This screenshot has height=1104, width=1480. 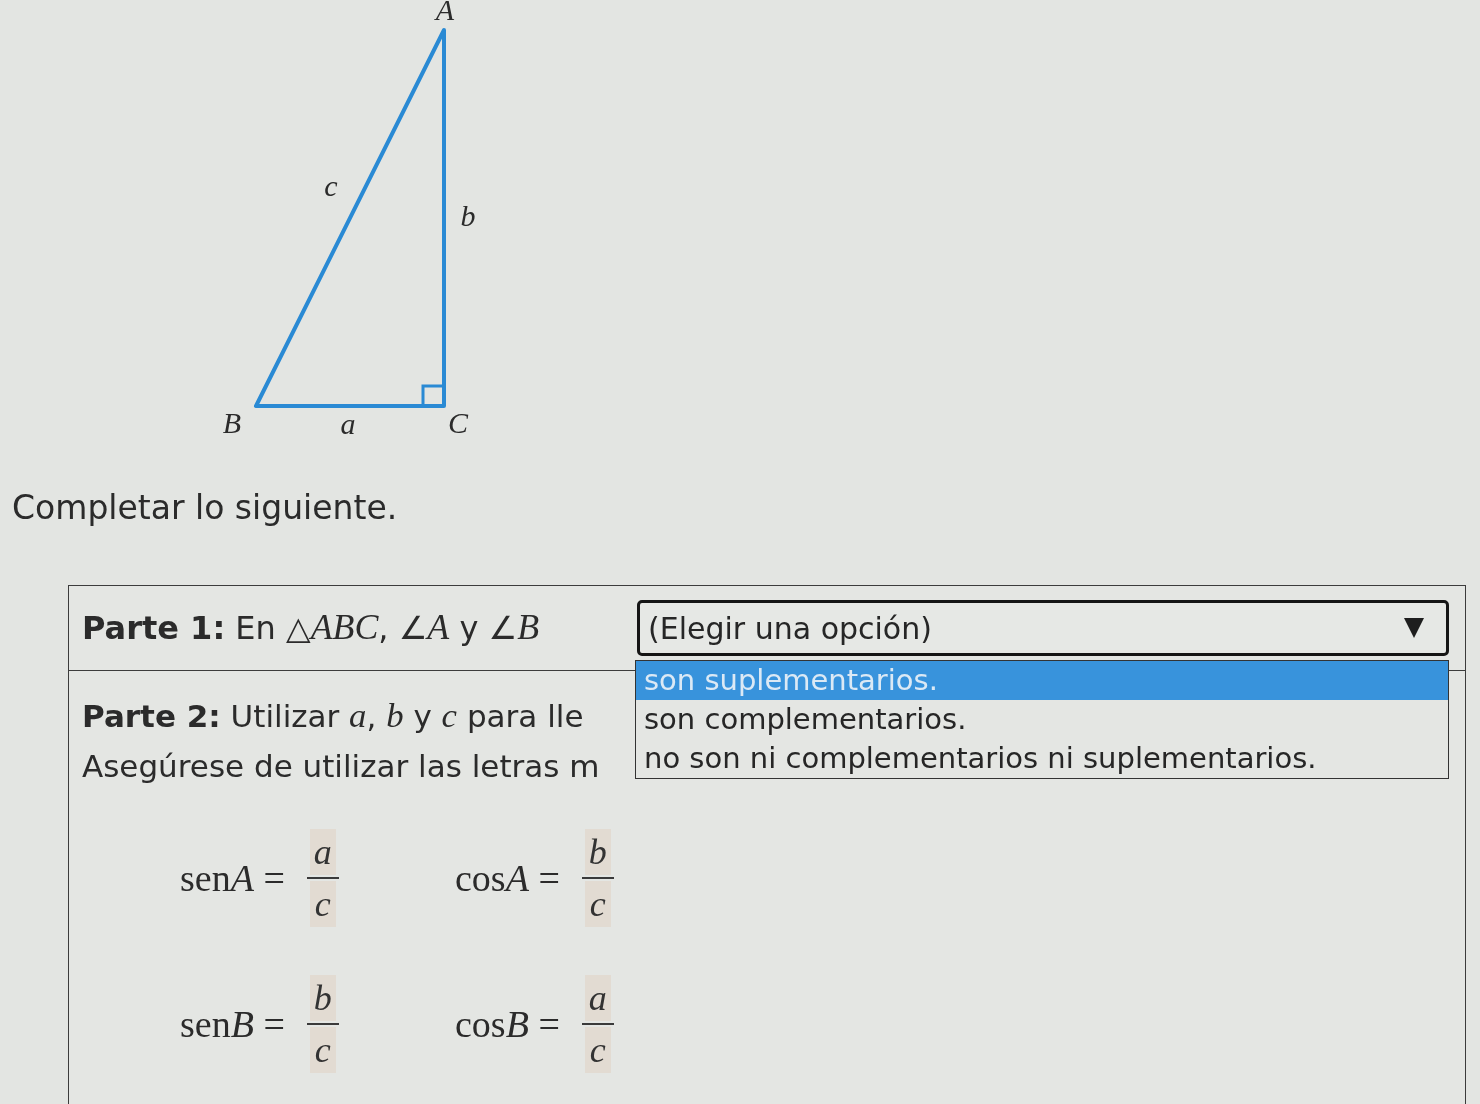 What do you see at coordinates (232, 422) in the screenshot?
I see `vertex-label: B` at bounding box center [232, 422].